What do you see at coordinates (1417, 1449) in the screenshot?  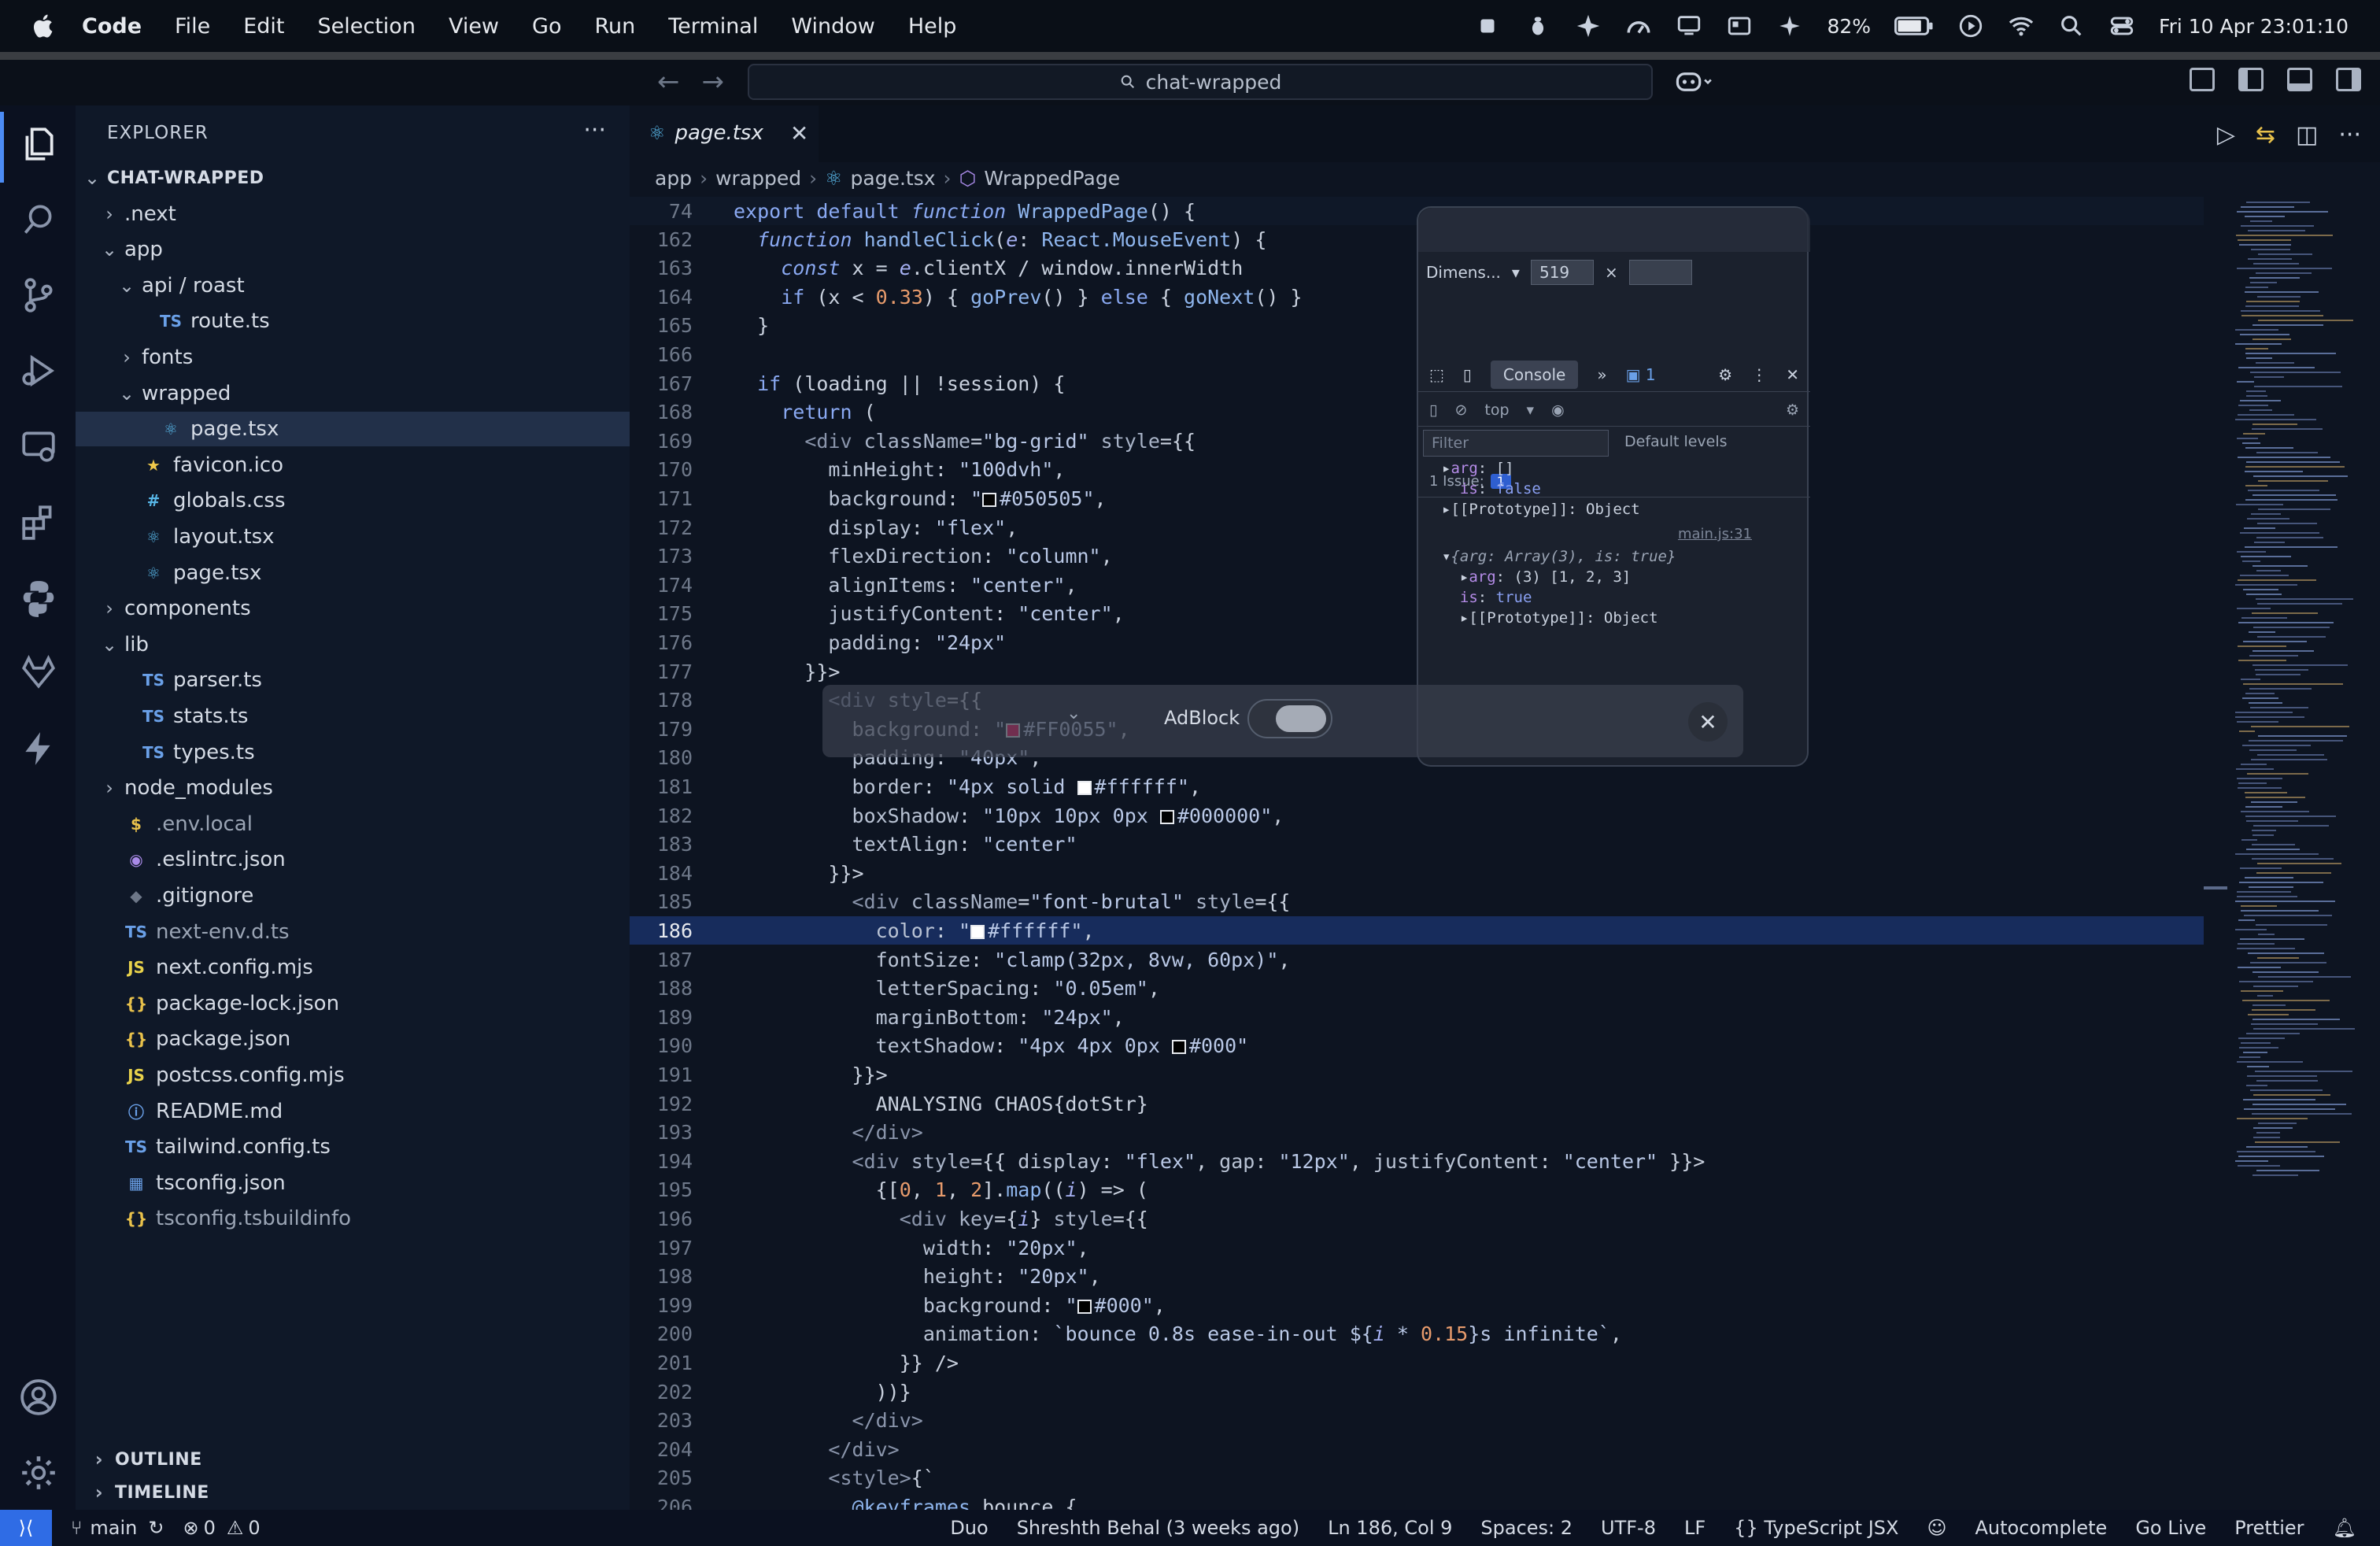 I see `code-line: 204 </div>` at bounding box center [1417, 1449].